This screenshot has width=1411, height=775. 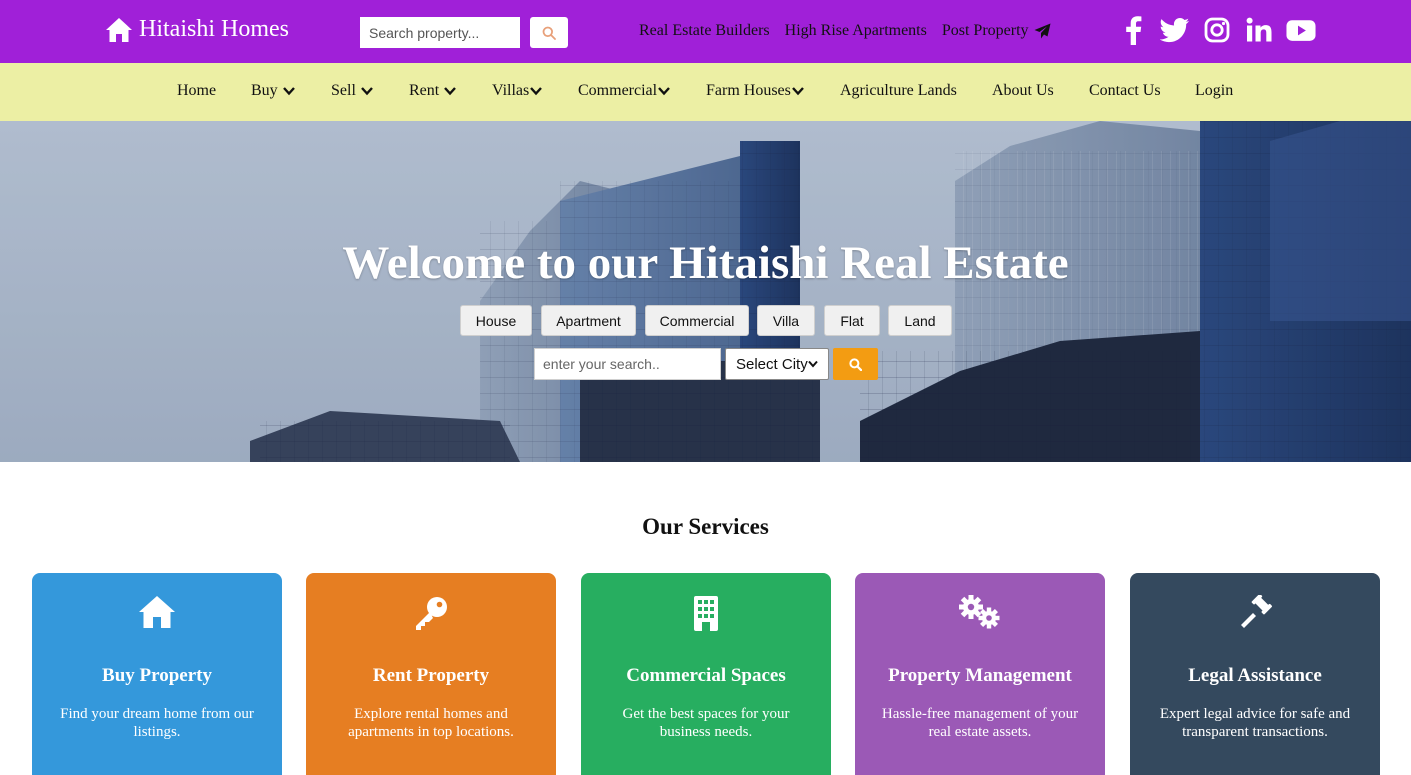 What do you see at coordinates (755, 91) in the screenshot?
I see `nav-farm-houses: Farm Houses` at bounding box center [755, 91].